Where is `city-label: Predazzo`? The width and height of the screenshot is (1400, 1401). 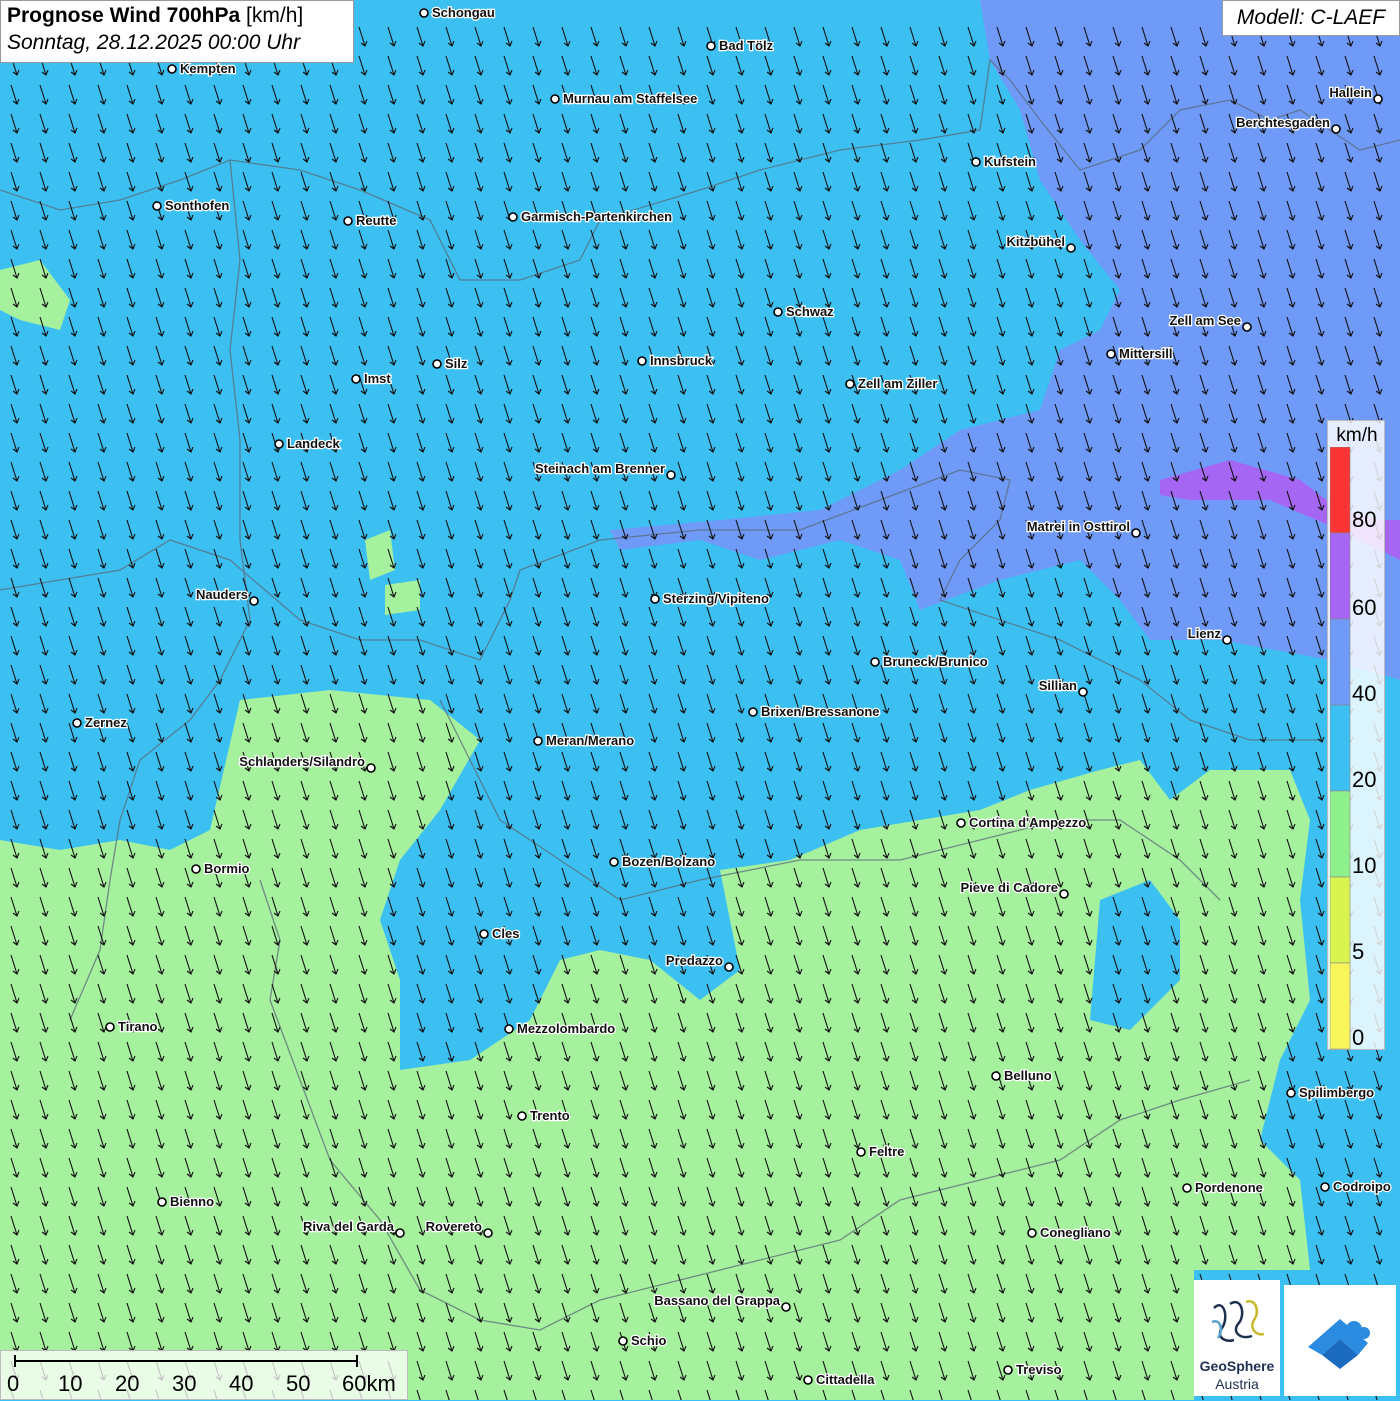 city-label: Predazzo is located at coordinates (694, 960).